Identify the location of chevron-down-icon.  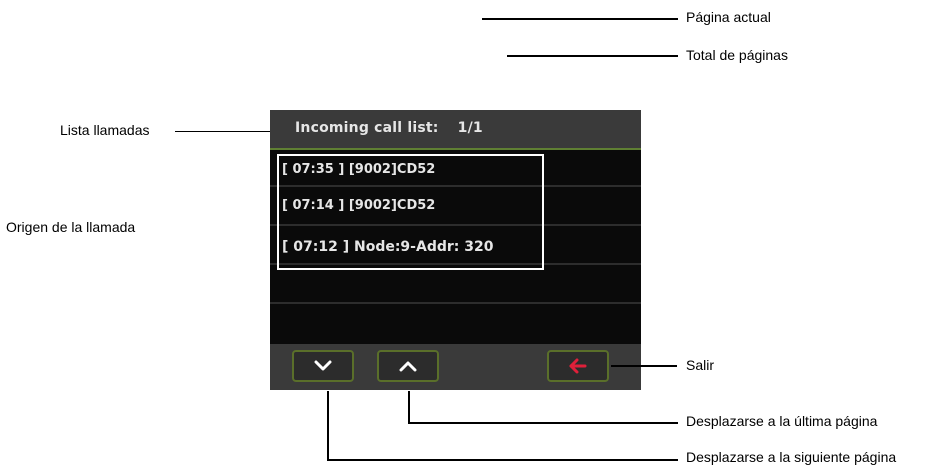
(323, 365).